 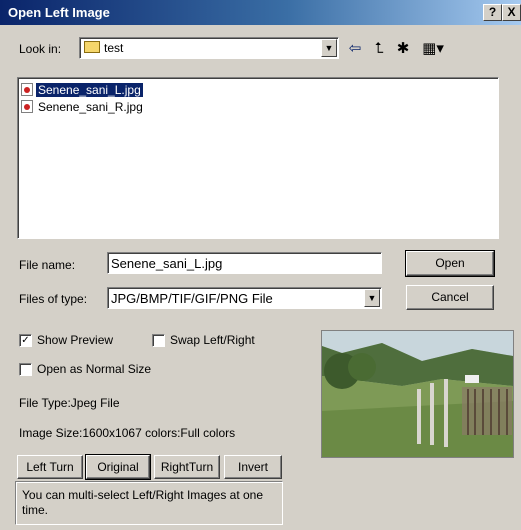 I want to click on file-name-text: Senene_sani_R.jpg, so click(x=90, y=106).